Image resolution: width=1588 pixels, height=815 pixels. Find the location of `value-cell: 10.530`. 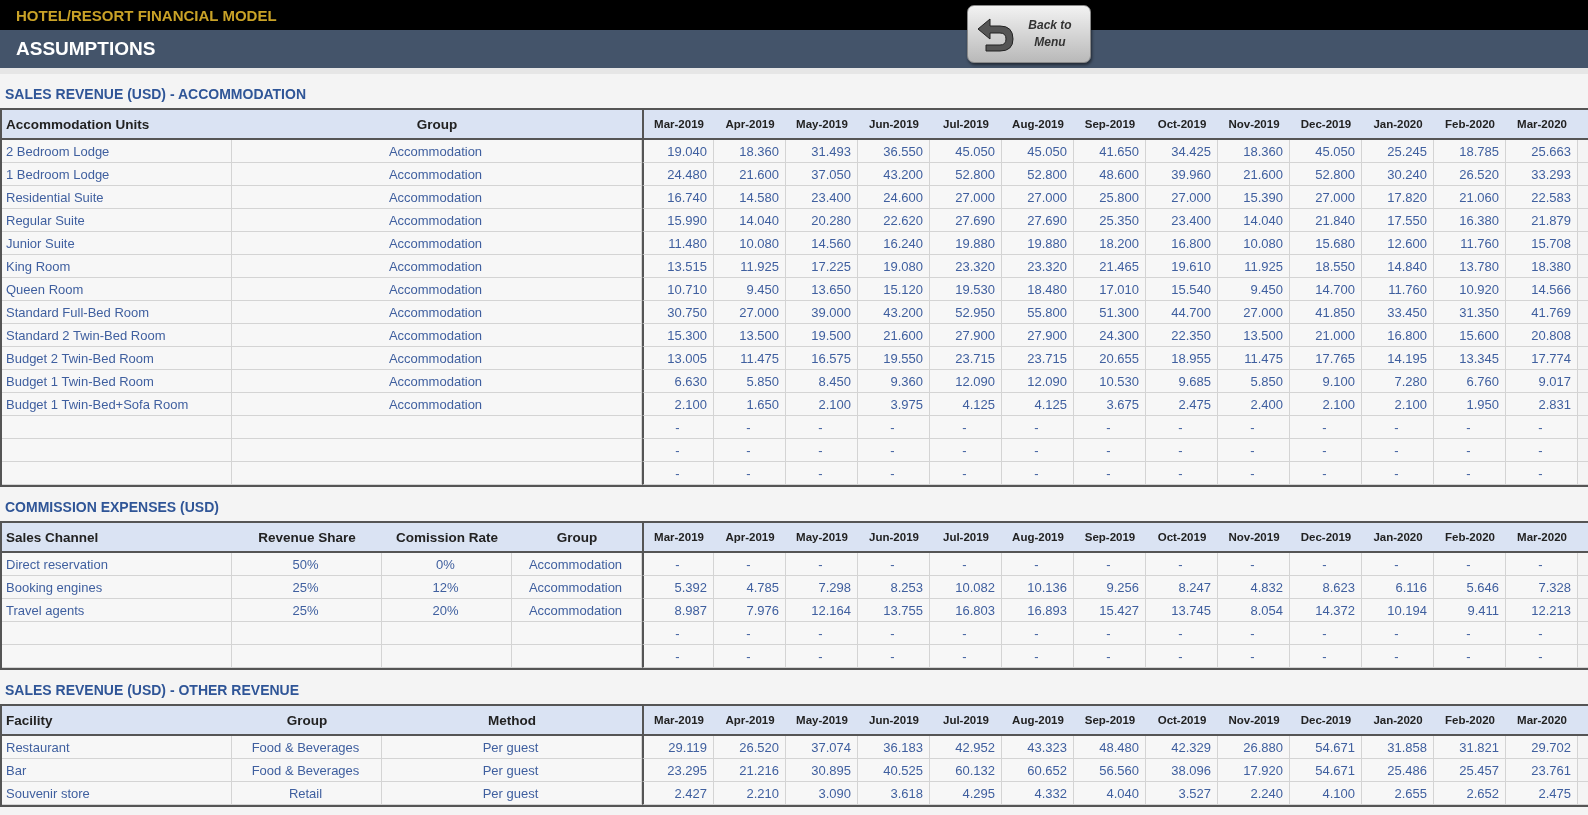

value-cell: 10.530 is located at coordinates (1110, 381).